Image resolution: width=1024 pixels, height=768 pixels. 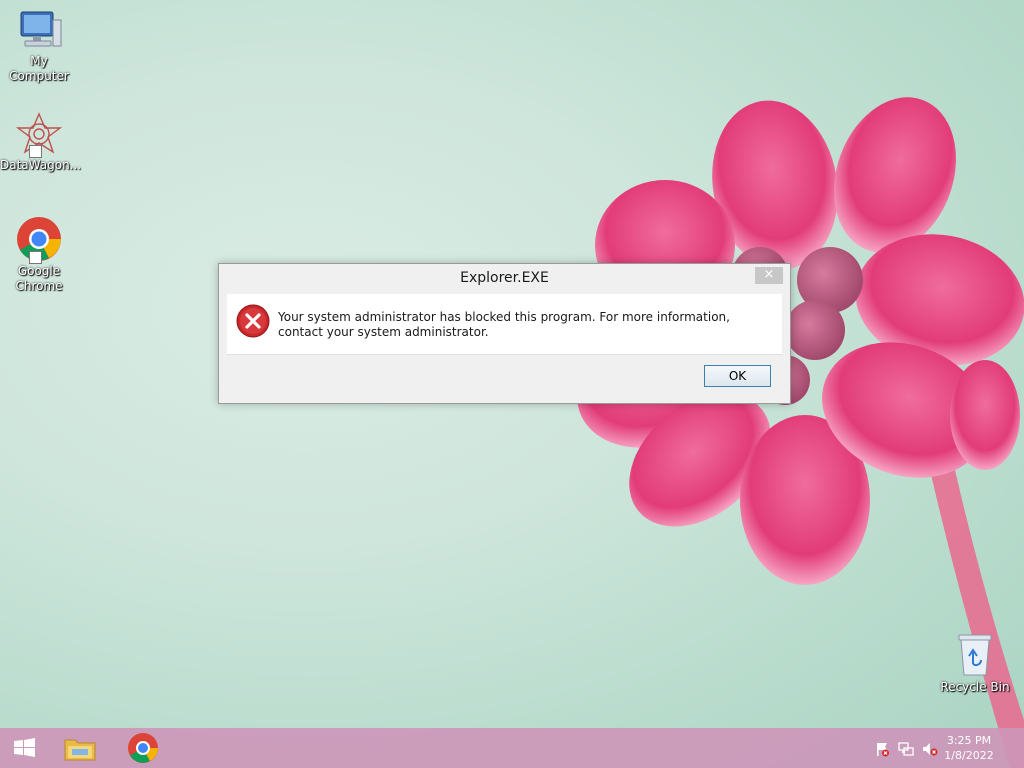 I want to click on close-button: ×, so click(x=769, y=275).